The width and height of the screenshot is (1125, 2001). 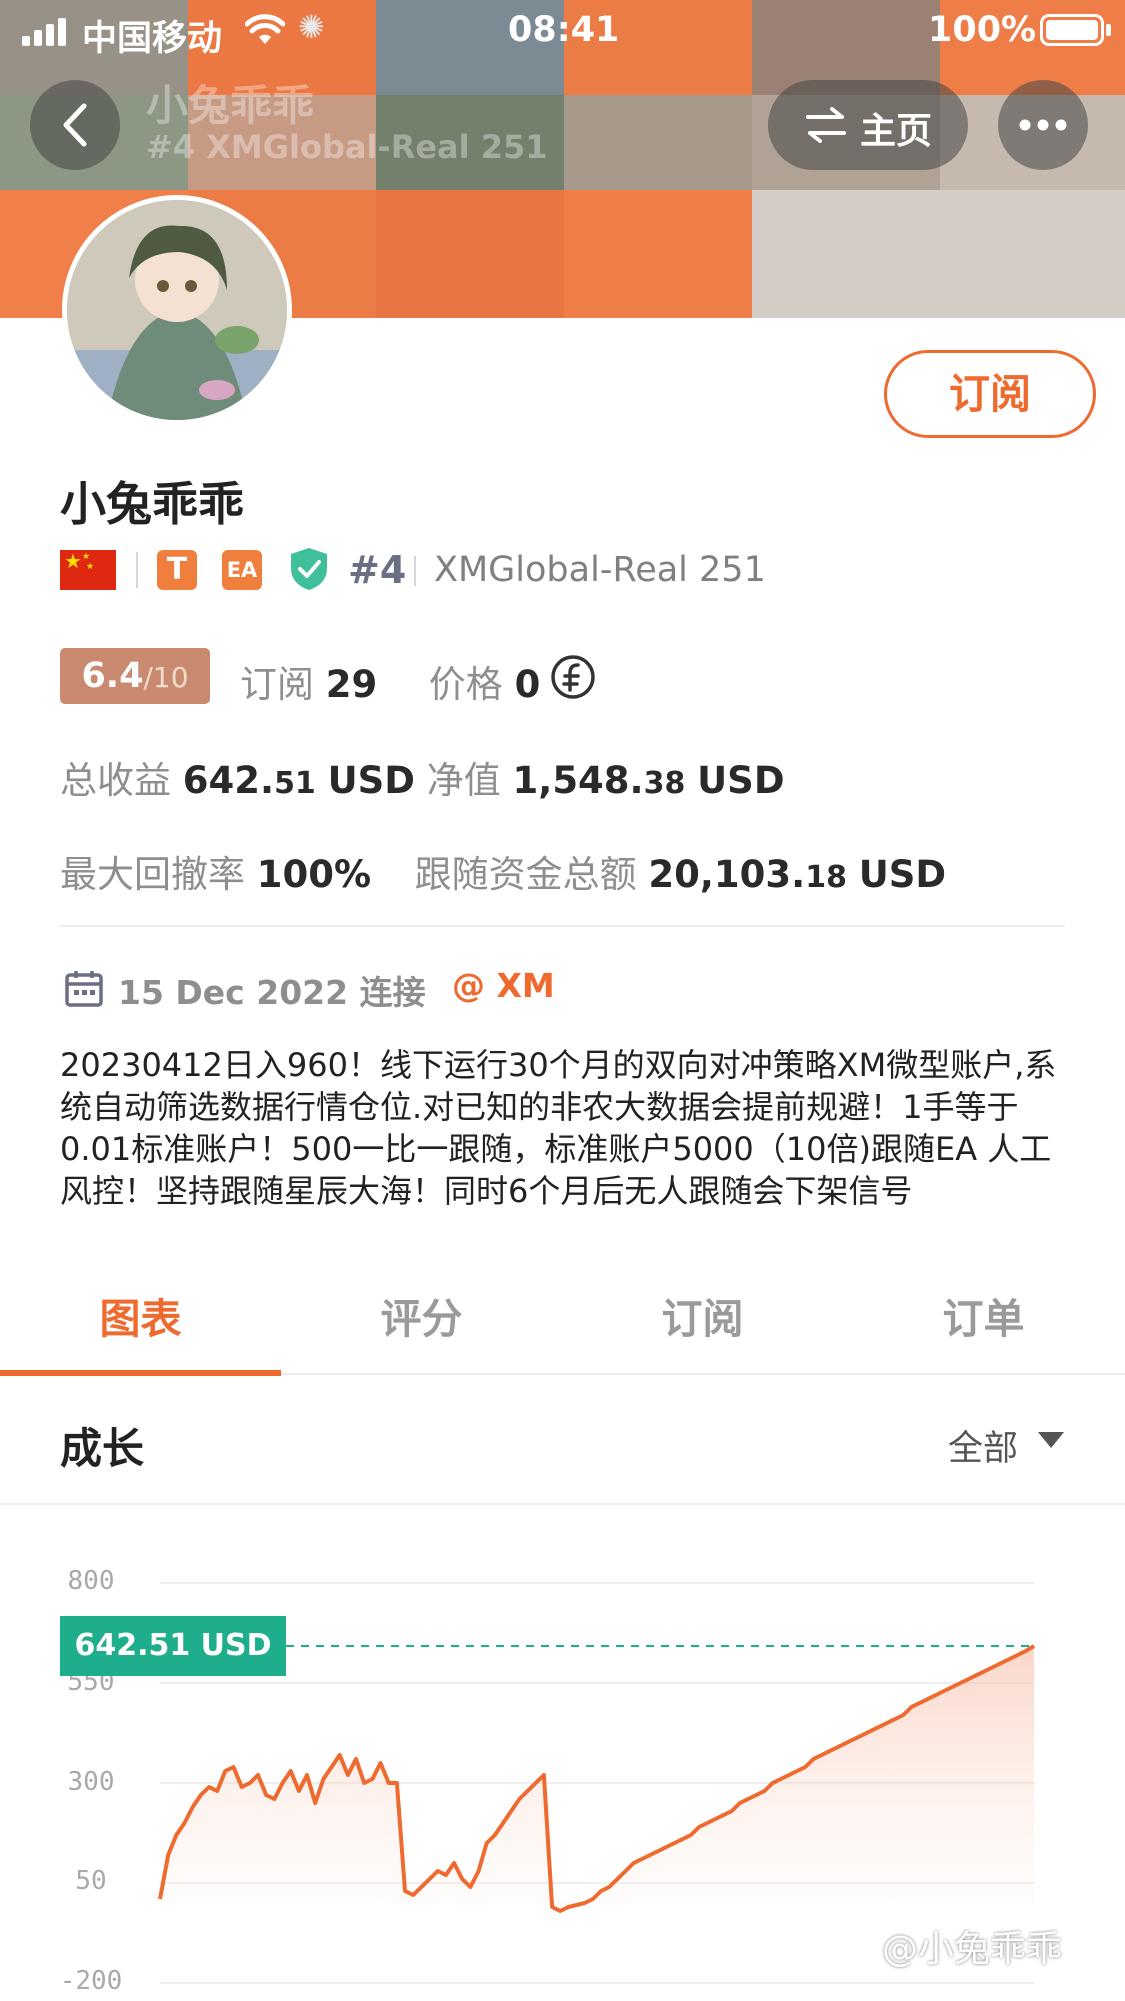 I want to click on watermark: @小兔乖乖, so click(x=972, y=1949).